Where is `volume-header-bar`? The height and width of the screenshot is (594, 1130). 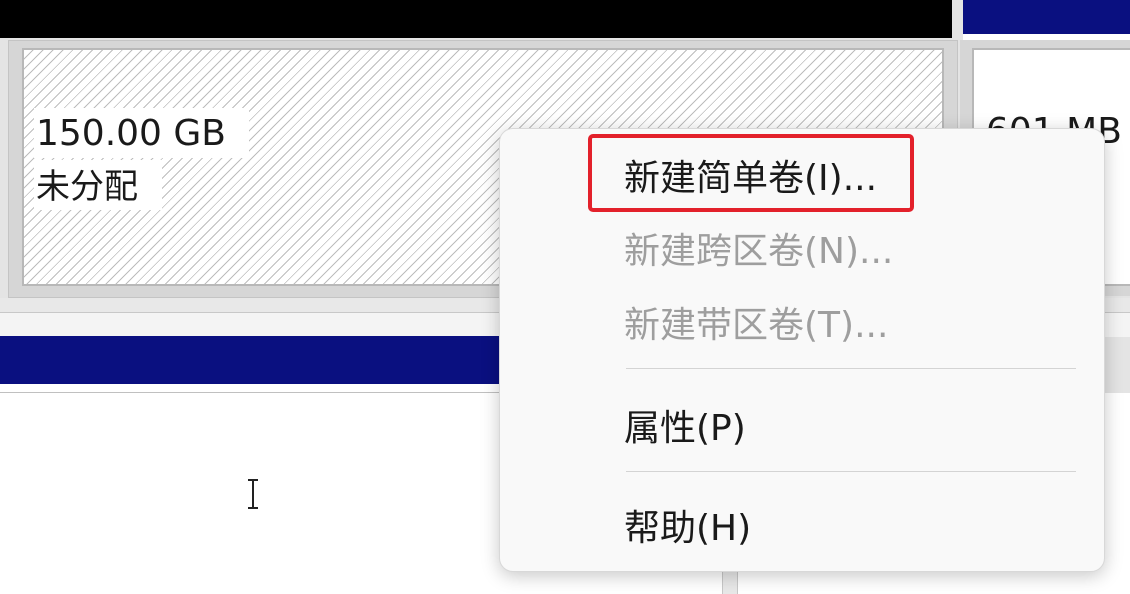 volume-header-bar is located at coordinates (250, 360).